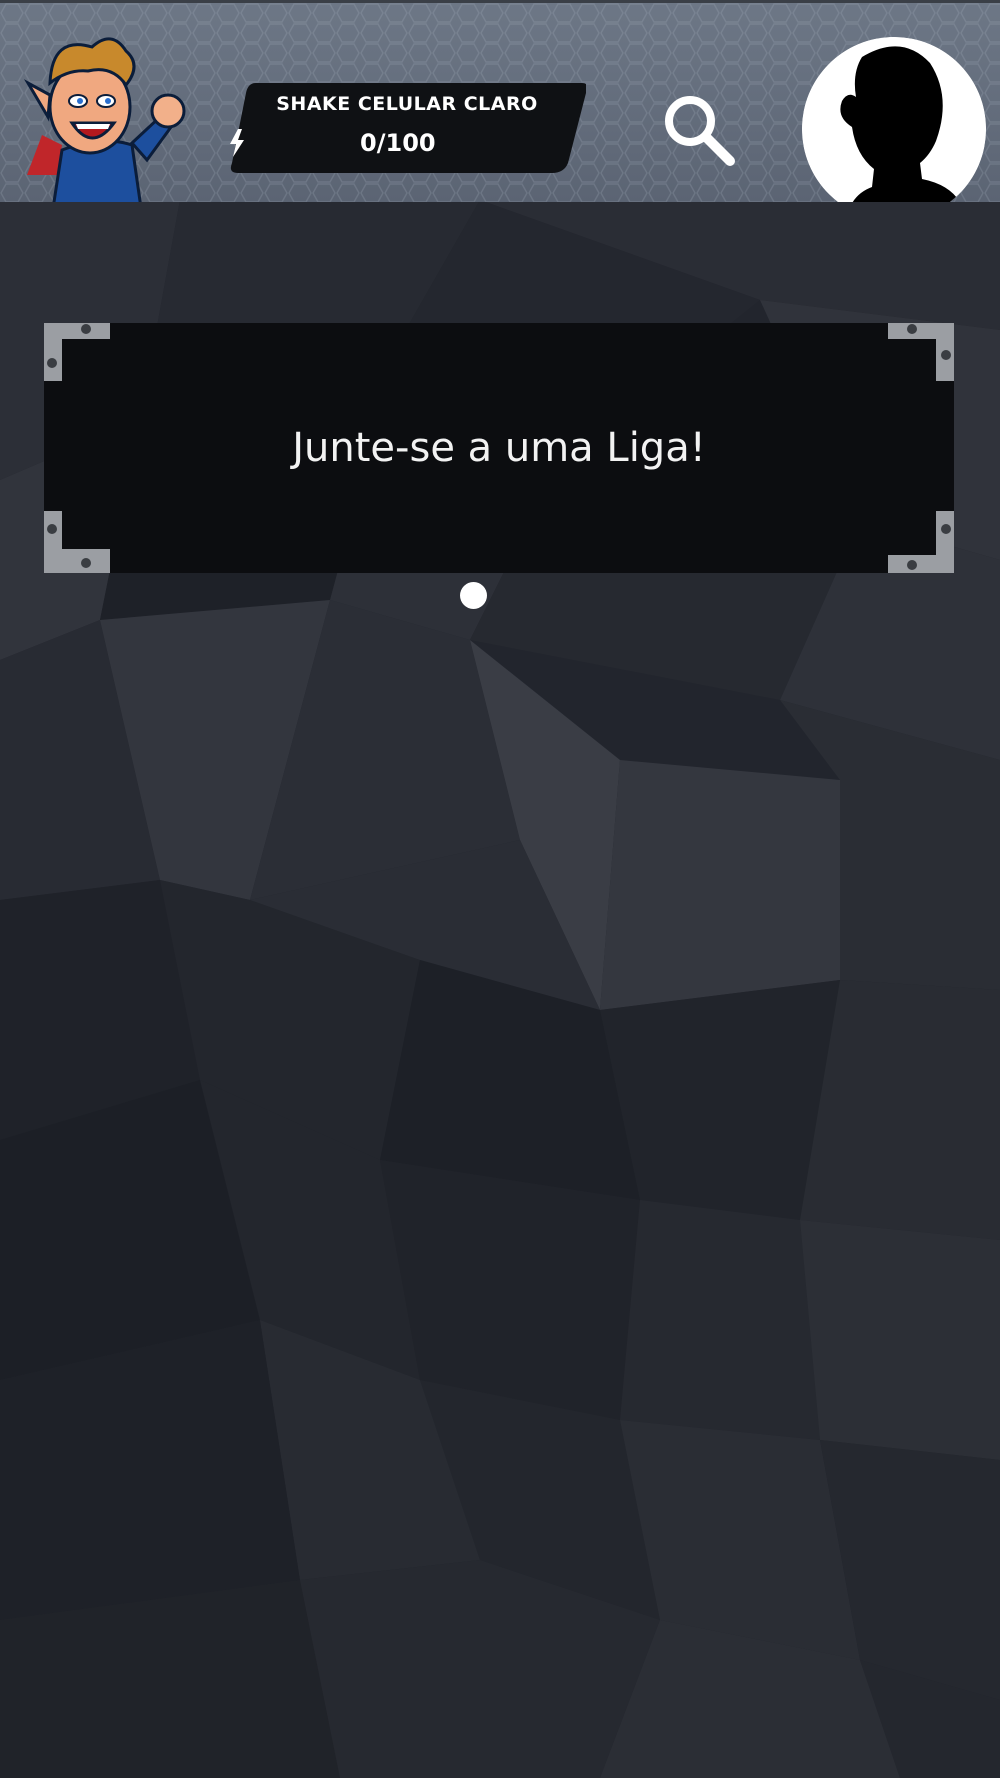 The height and width of the screenshot is (1778, 1000). Describe the element at coordinates (407, 104) in the screenshot. I see `shake-title: SHAKE CELULAR CLARO` at that location.